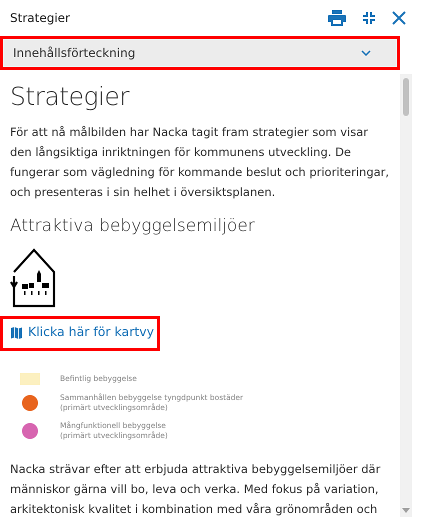  Describe the element at coordinates (70, 97) in the screenshot. I see `page-heading: Strategier` at that location.